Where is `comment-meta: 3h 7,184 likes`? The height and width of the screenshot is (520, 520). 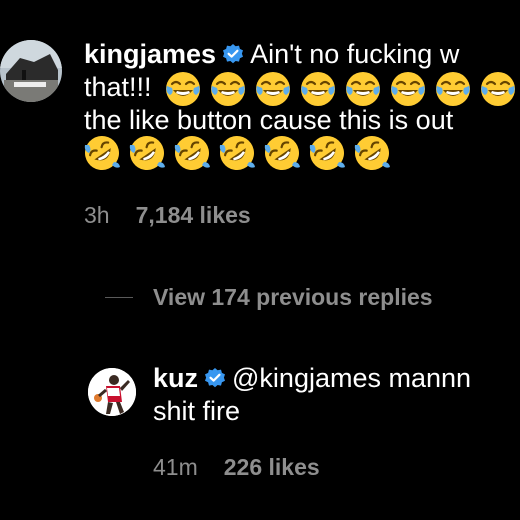
comment-meta: 3h 7,184 likes is located at coordinates (167, 215).